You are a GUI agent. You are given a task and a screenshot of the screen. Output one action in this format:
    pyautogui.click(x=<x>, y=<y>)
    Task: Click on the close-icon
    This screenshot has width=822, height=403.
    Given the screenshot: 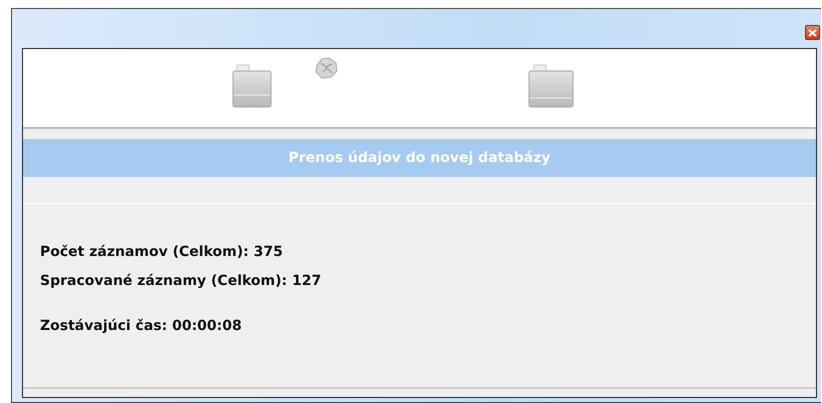 What is the action you would take?
    pyautogui.click(x=812, y=32)
    